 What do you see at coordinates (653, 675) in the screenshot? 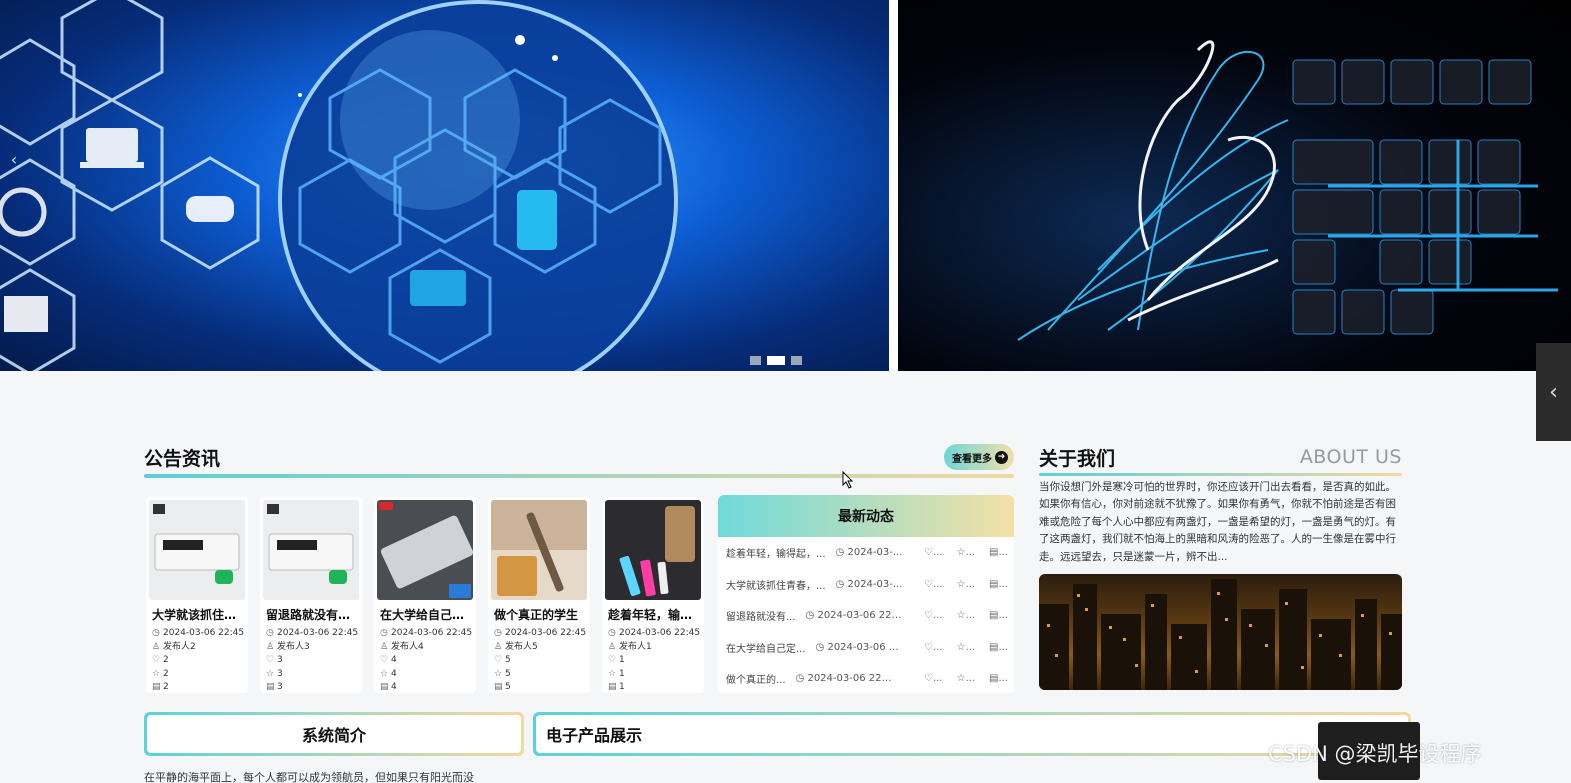
I see `card-favorites: ☆ 1` at bounding box center [653, 675].